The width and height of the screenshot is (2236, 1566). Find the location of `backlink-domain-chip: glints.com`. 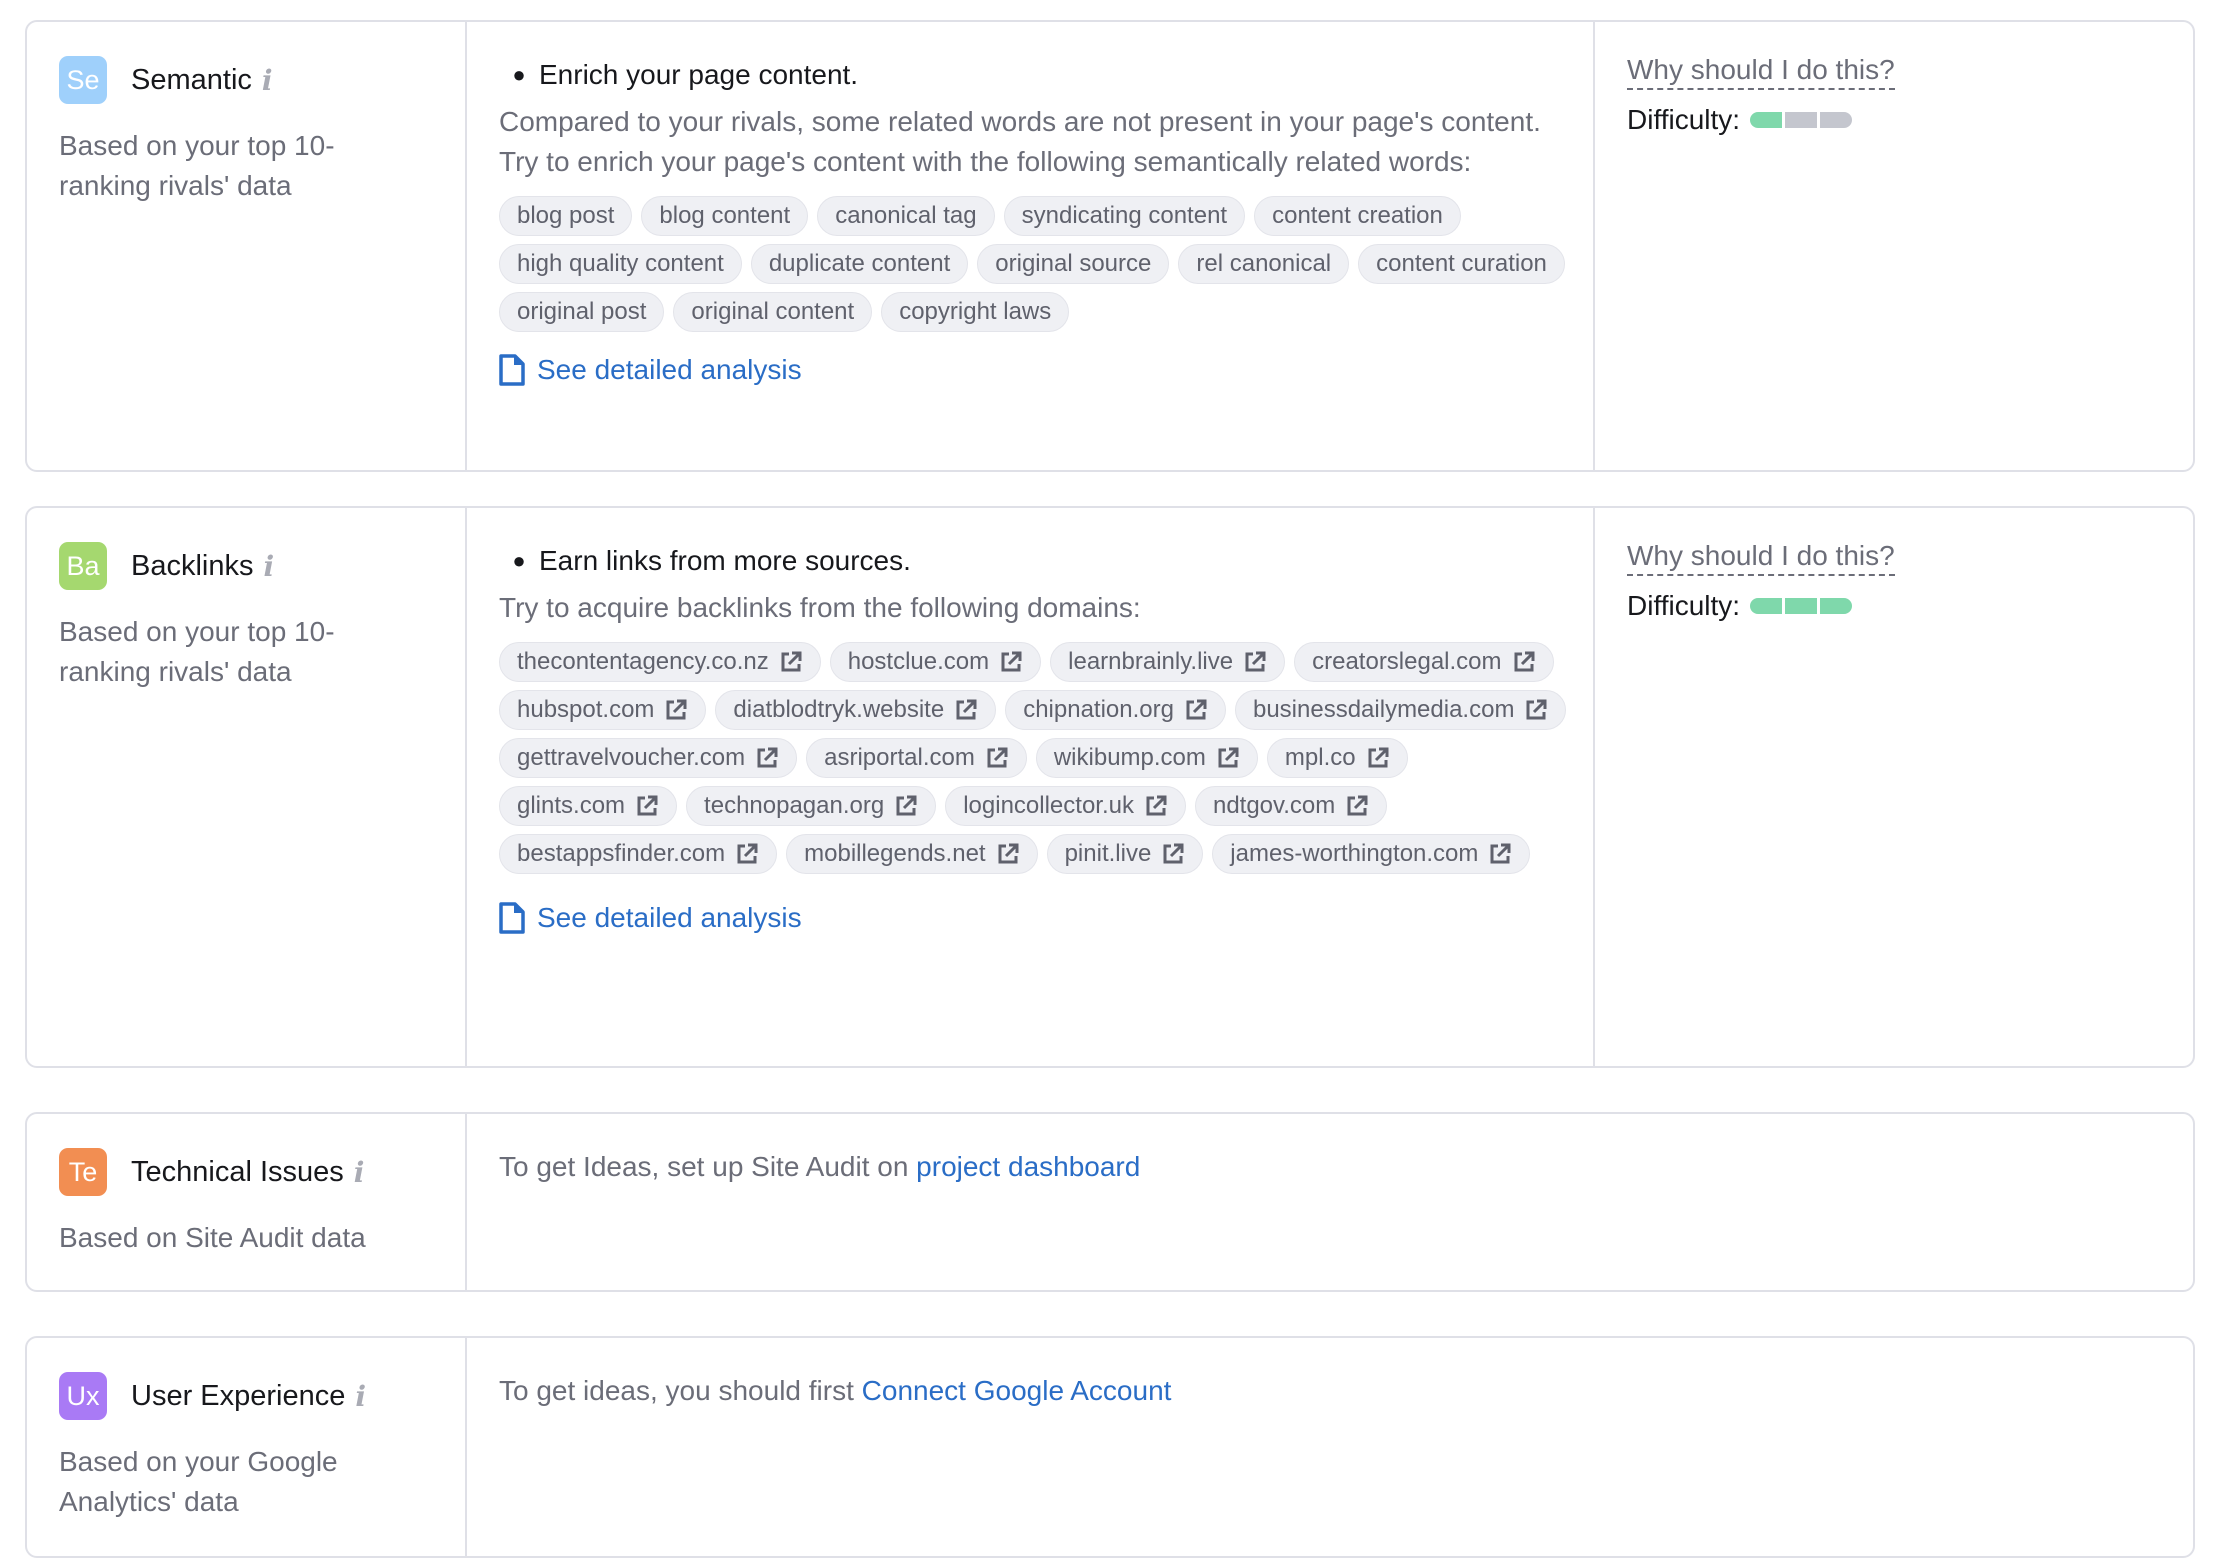

backlink-domain-chip: glints.com is located at coordinates (588, 806).